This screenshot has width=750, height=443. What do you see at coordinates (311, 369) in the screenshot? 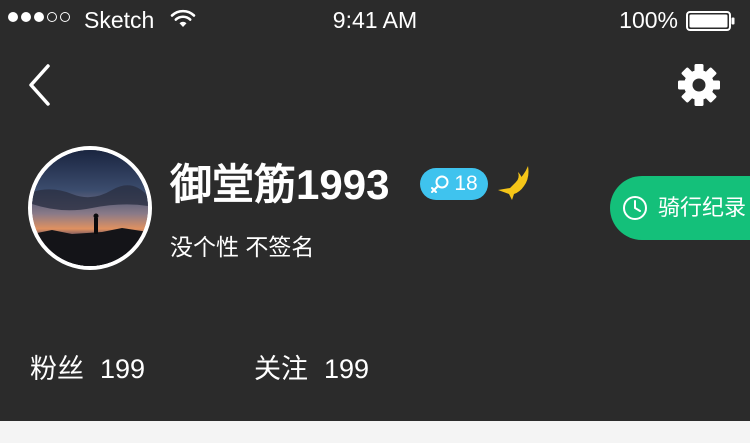
I see `following-stat: 关注 199` at bounding box center [311, 369].